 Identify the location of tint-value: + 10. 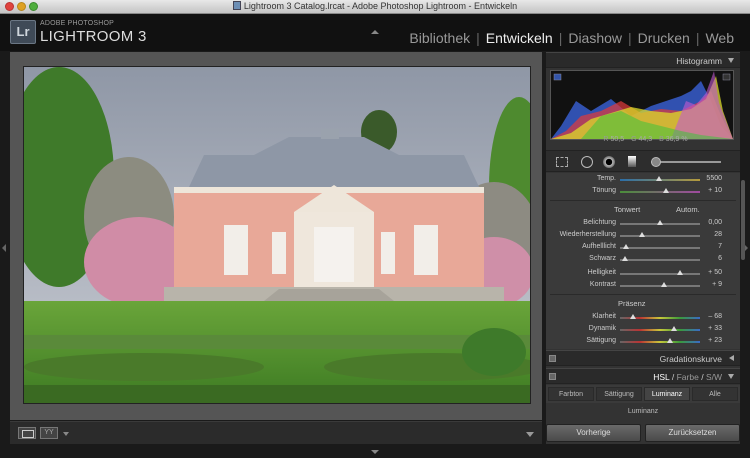
(715, 190).